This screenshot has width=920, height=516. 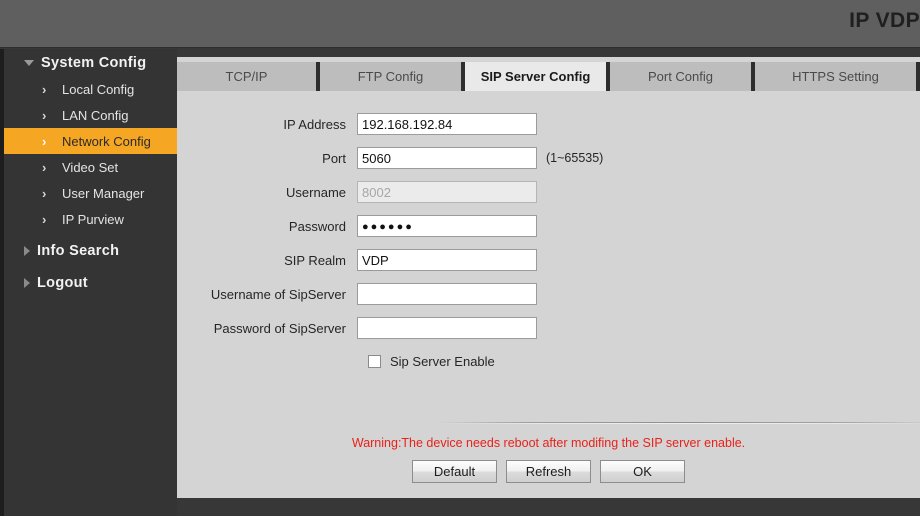 What do you see at coordinates (279, 328) in the screenshot?
I see `password-of-sipserver-label: Password of SipServer` at bounding box center [279, 328].